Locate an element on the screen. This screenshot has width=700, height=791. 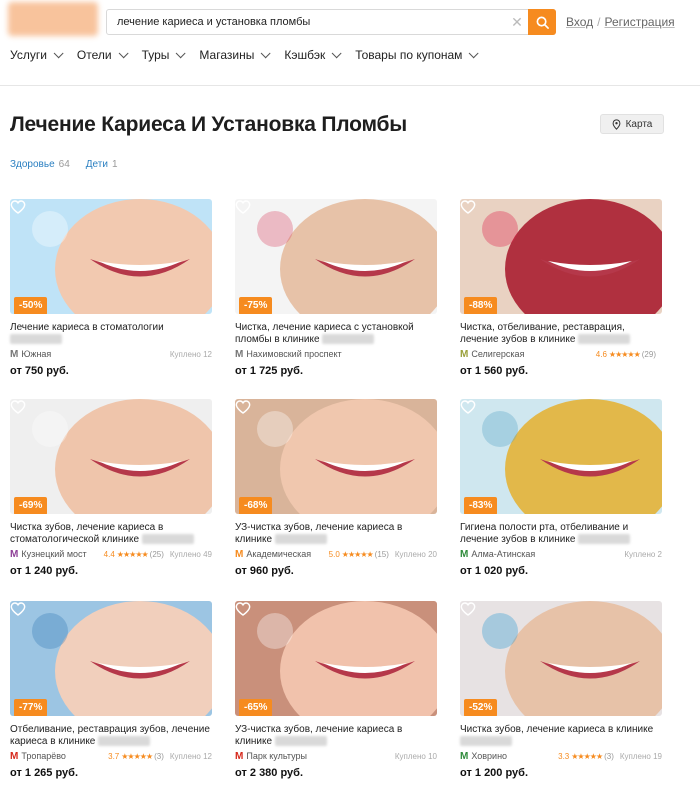
bought-count: Куплено 12 is located at coordinates (190, 756).